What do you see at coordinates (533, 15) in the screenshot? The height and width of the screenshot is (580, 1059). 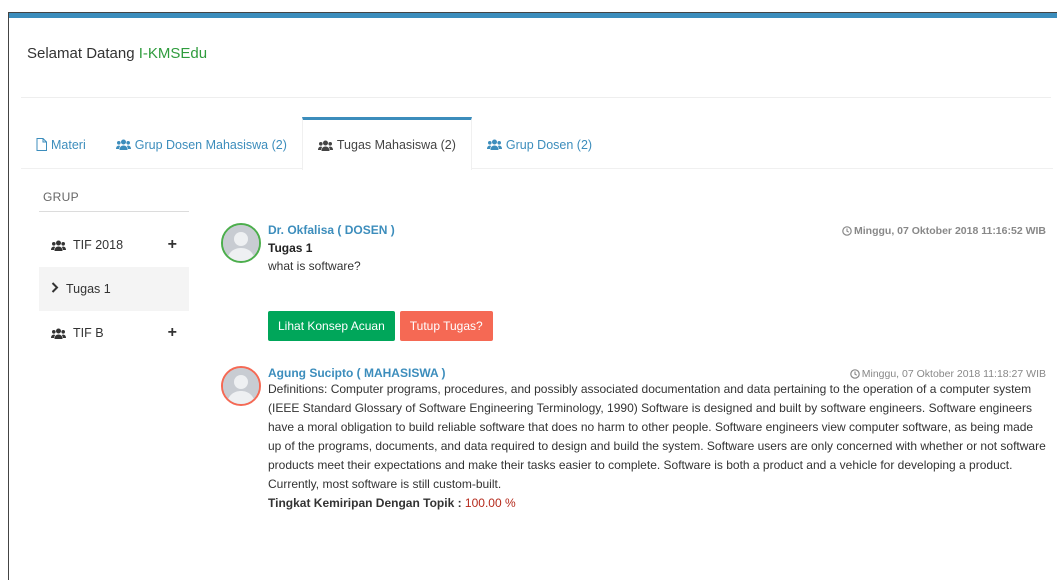 I see `top-accent-bar` at bounding box center [533, 15].